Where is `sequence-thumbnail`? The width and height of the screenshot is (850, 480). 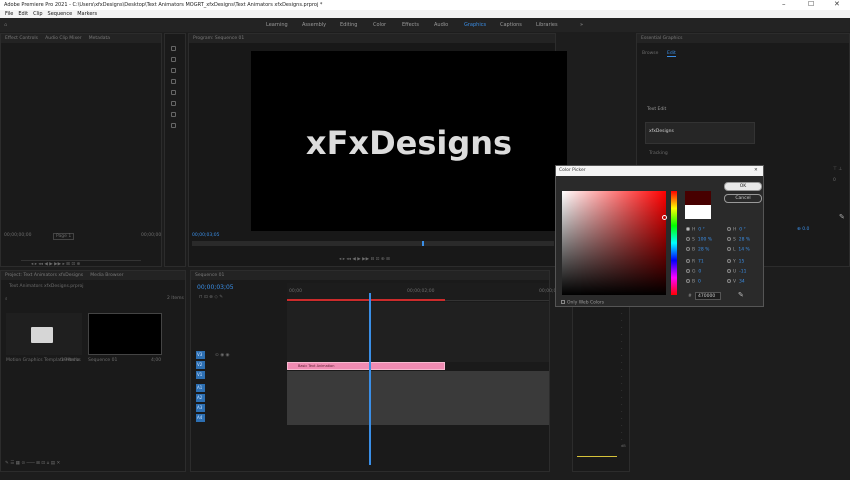
sequence-thumbnail is located at coordinates (125, 334).